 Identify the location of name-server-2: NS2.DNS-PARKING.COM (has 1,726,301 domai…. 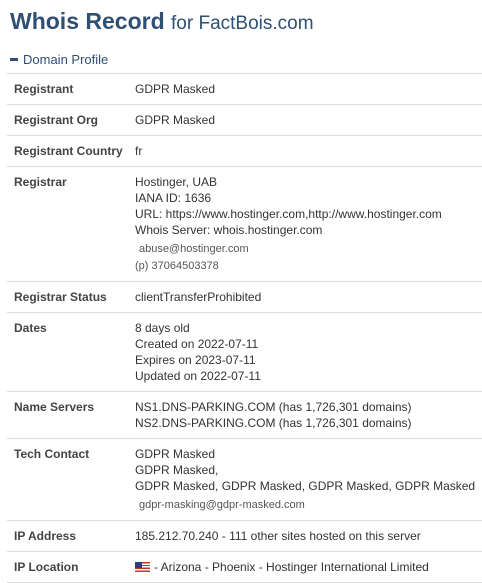
(273, 423).